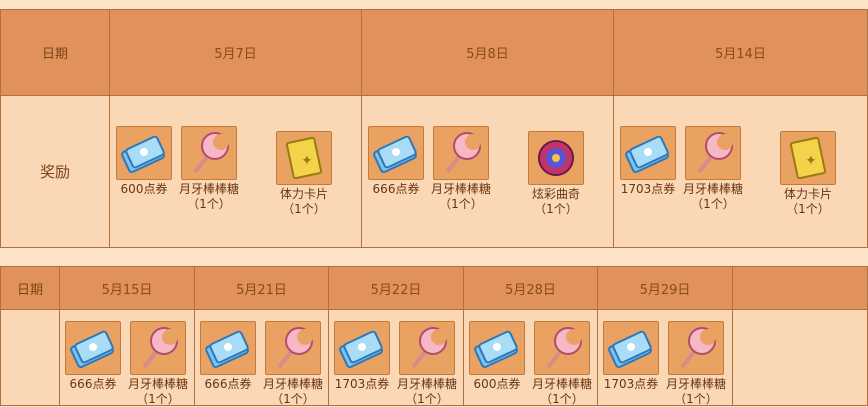  What do you see at coordinates (556, 158) in the screenshot?
I see `cookie-icon` at bounding box center [556, 158].